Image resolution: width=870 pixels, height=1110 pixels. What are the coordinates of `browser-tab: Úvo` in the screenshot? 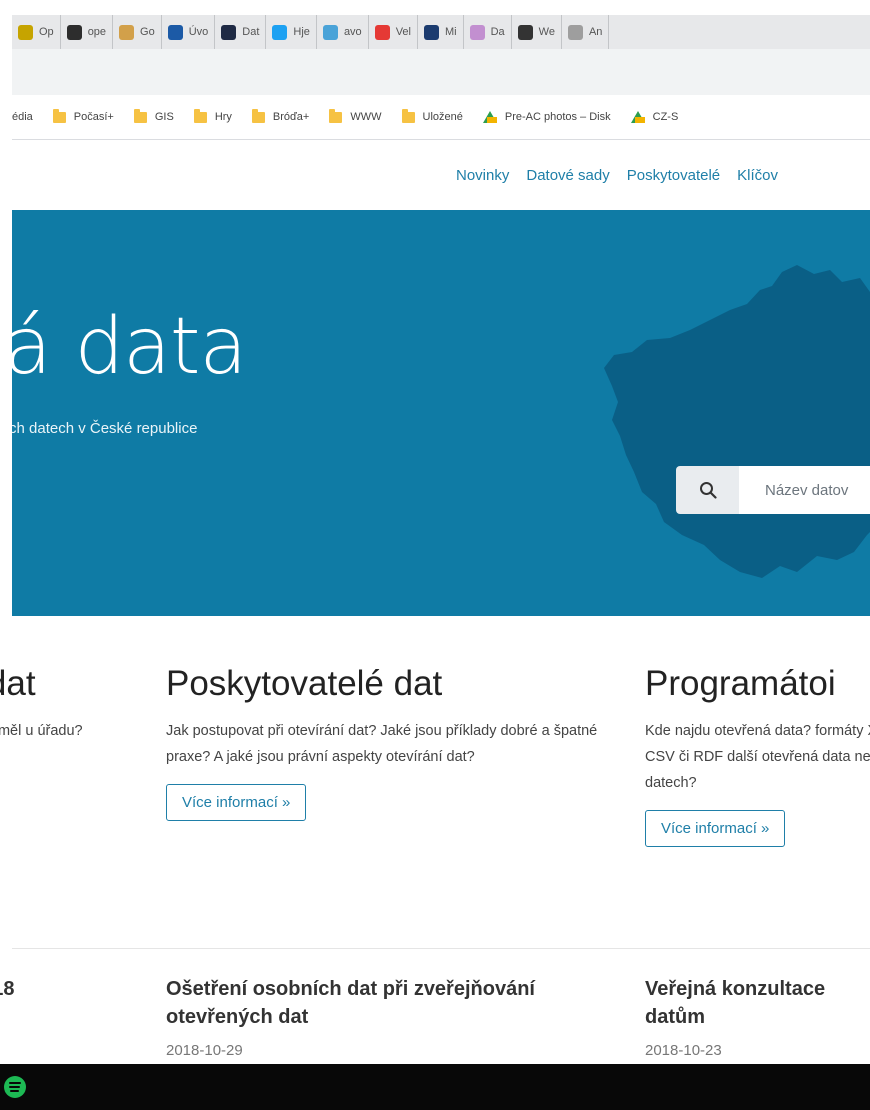 It's located at (189, 32).